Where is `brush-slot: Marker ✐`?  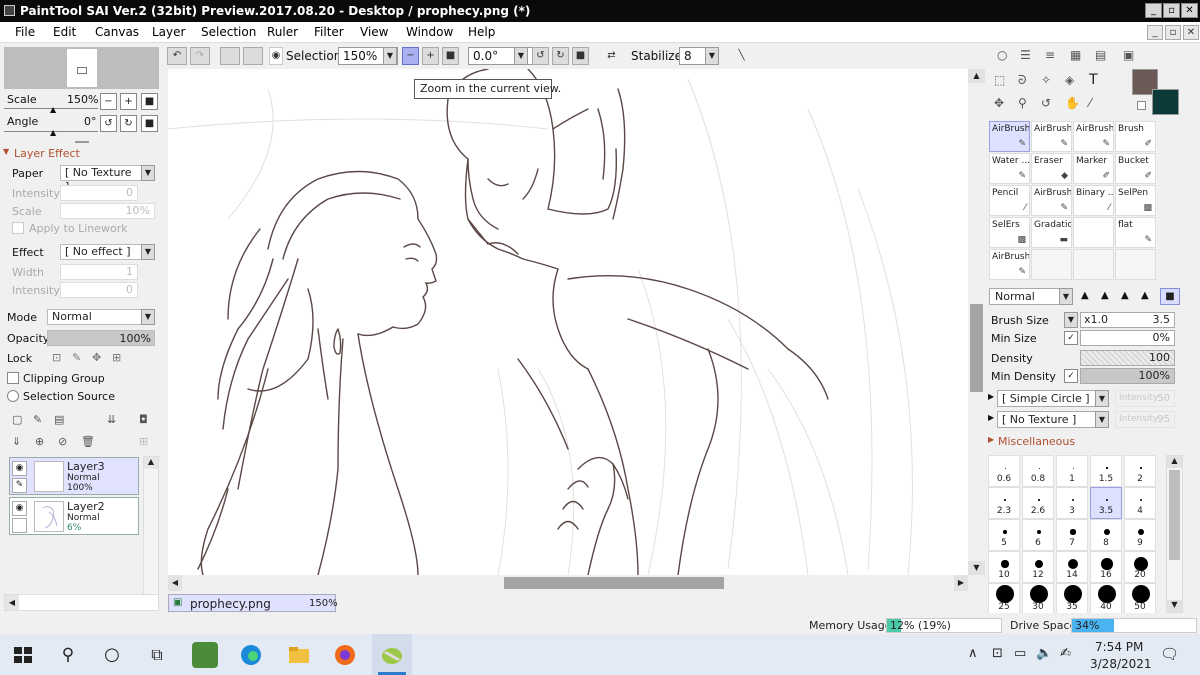 brush-slot: Marker ✐ is located at coordinates (1093, 168).